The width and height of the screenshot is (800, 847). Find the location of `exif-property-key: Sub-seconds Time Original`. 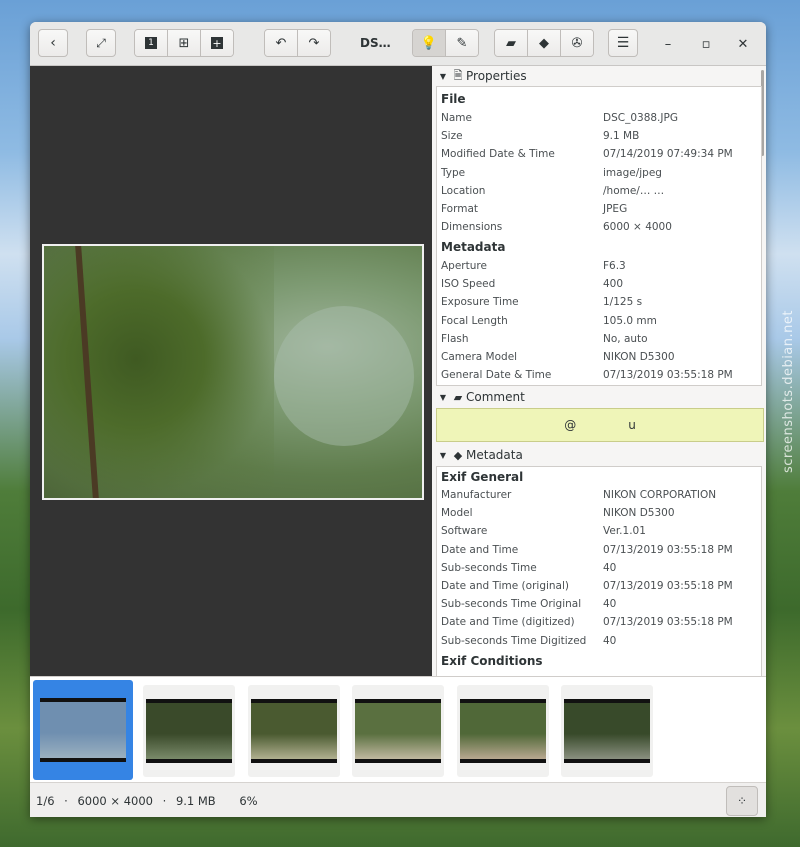

exif-property-key: Sub-seconds Time Original is located at coordinates (511, 604).